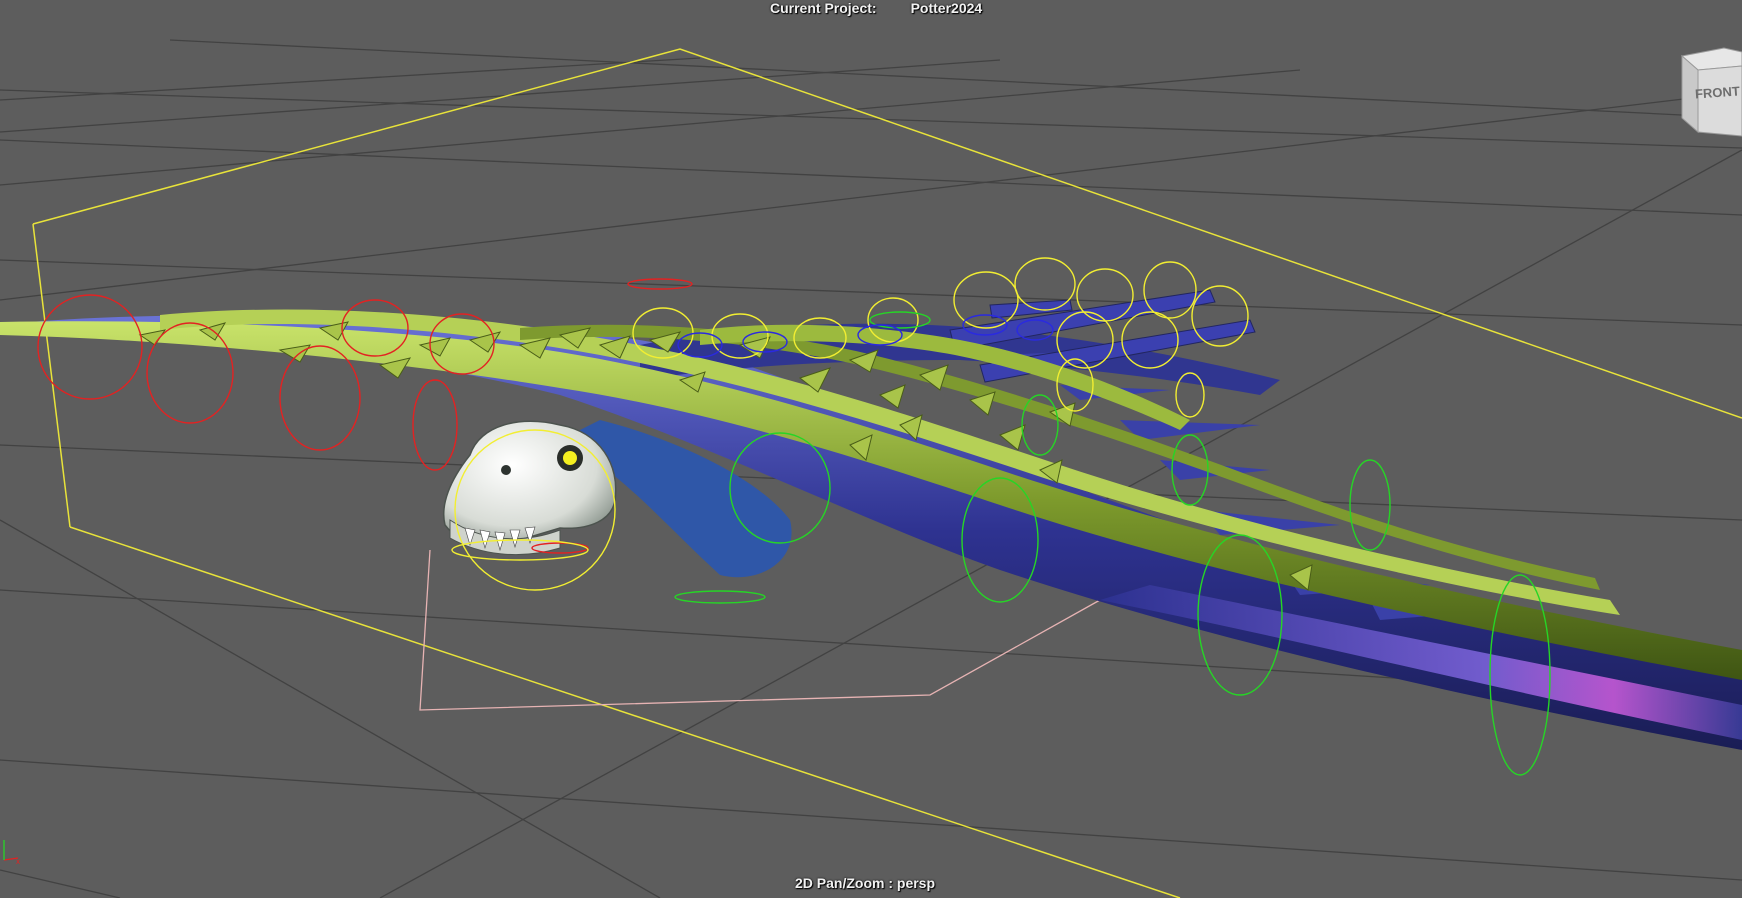  Describe the element at coordinates (865, 883) in the screenshot. I see `panzoom-status: 2D Pan/Zoom : persp` at that location.